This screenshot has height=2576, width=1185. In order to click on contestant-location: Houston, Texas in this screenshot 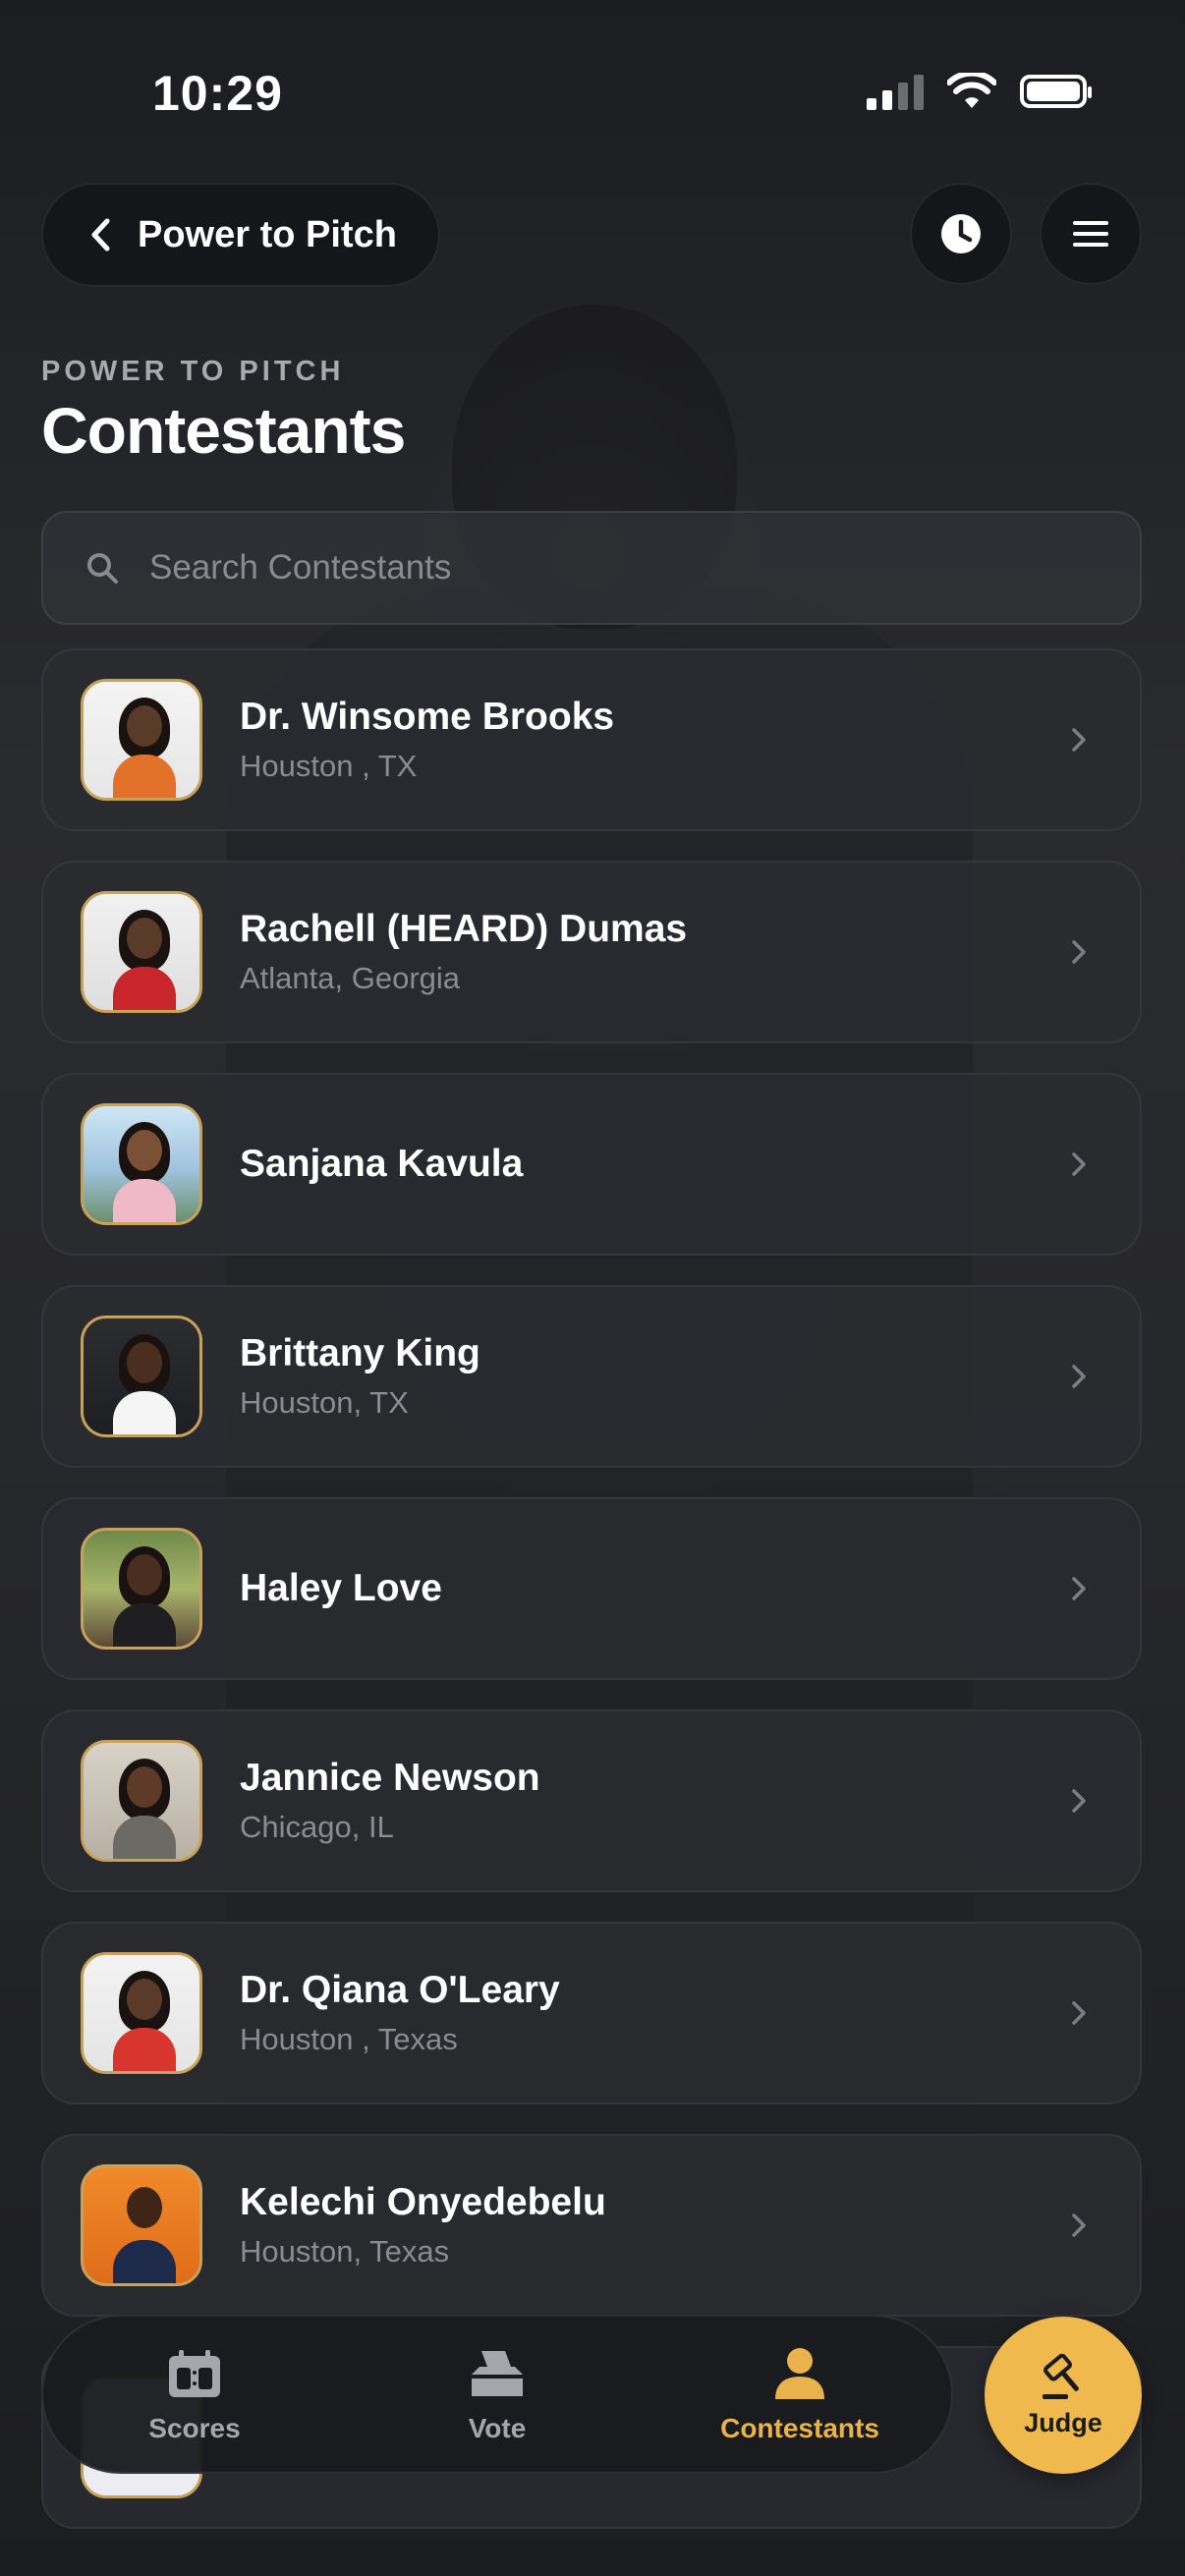, I will do `click(345, 2251)`.